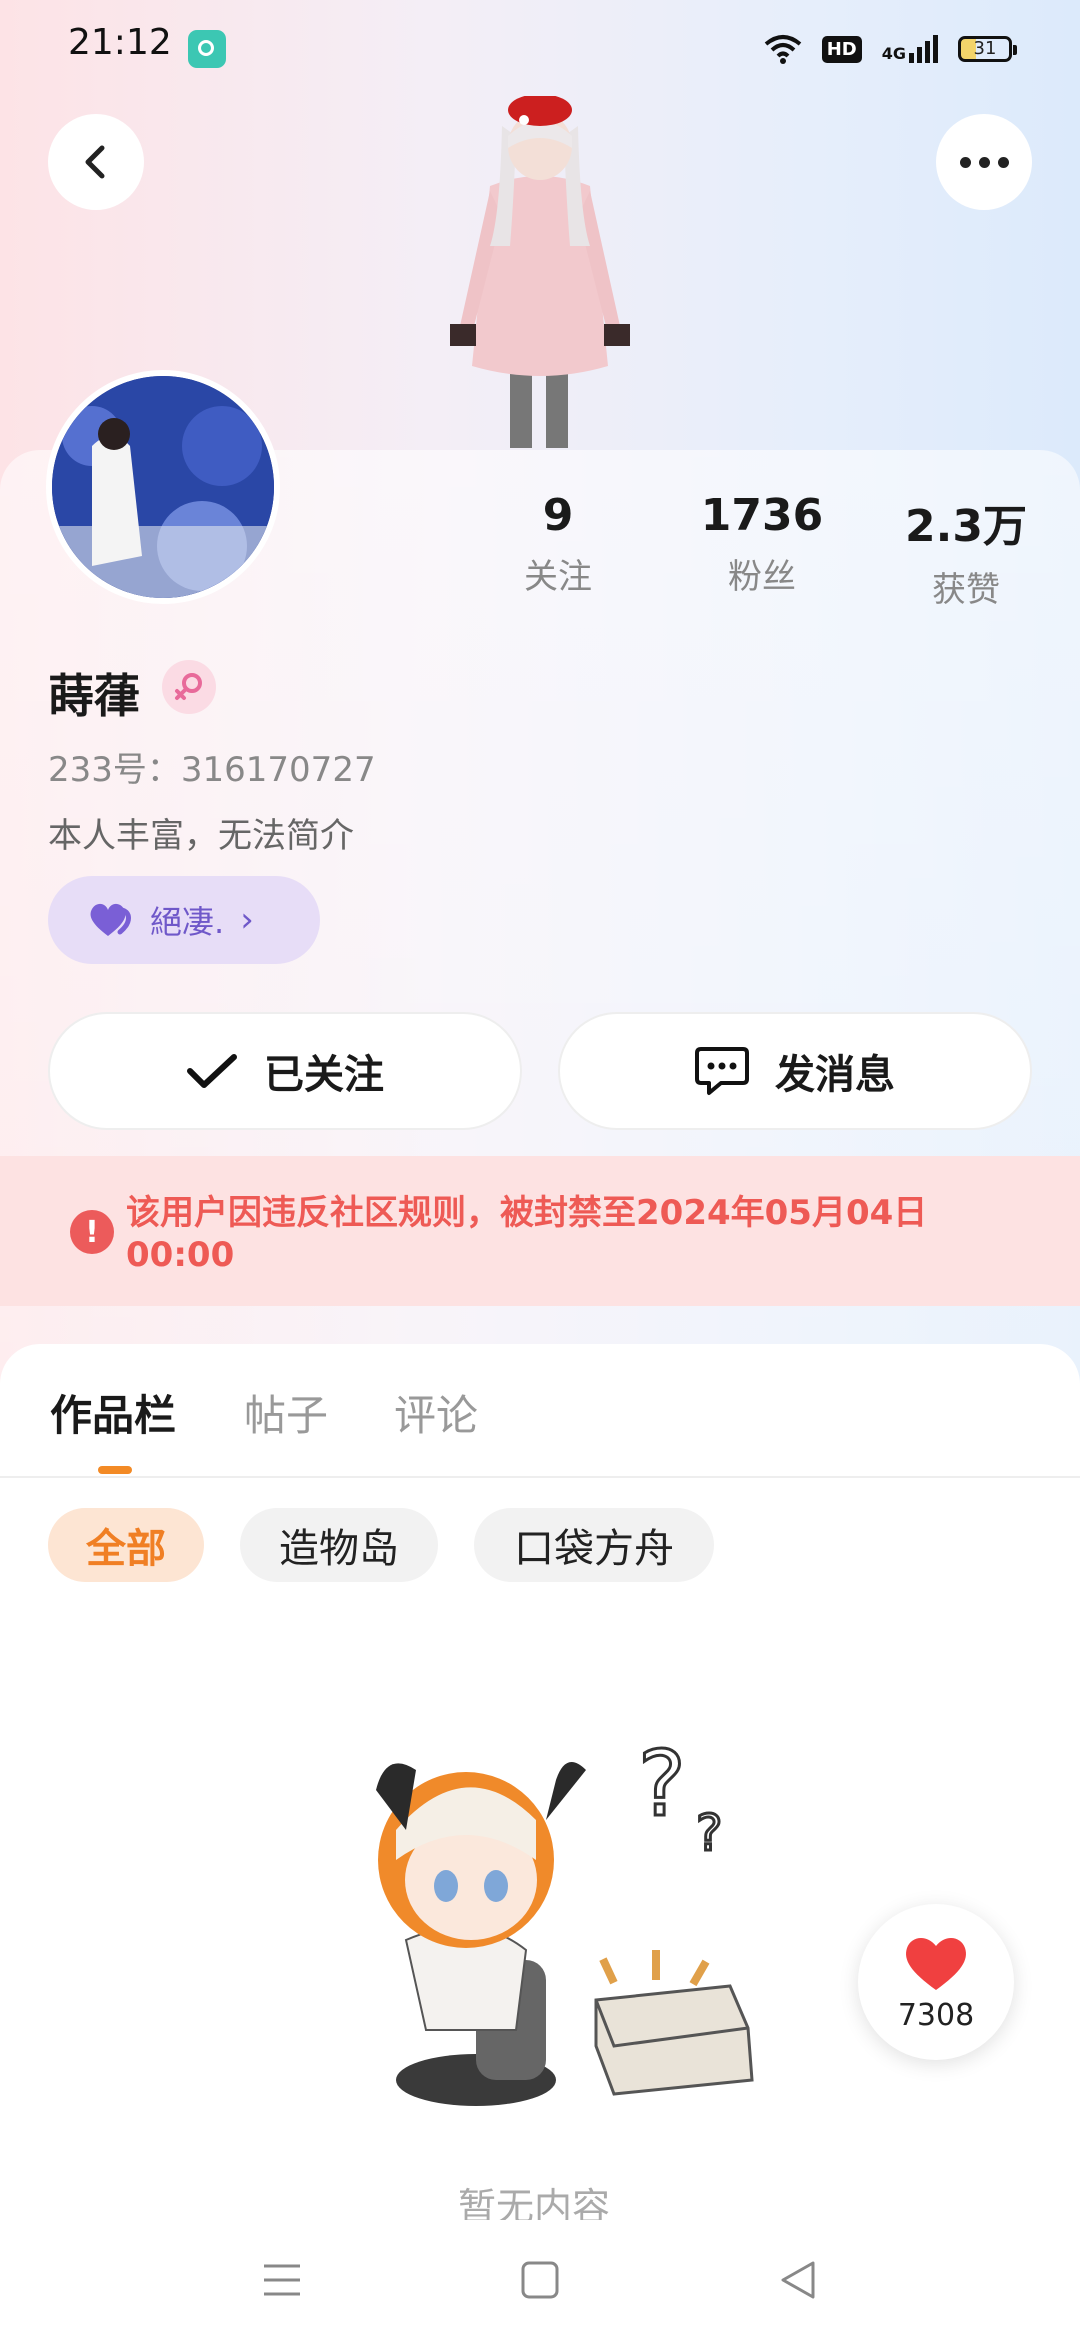 This screenshot has width=1080, height=2340. Describe the element at coordinates (987, 49) in the screenshot. I see `battery-icon: 31` at that location.